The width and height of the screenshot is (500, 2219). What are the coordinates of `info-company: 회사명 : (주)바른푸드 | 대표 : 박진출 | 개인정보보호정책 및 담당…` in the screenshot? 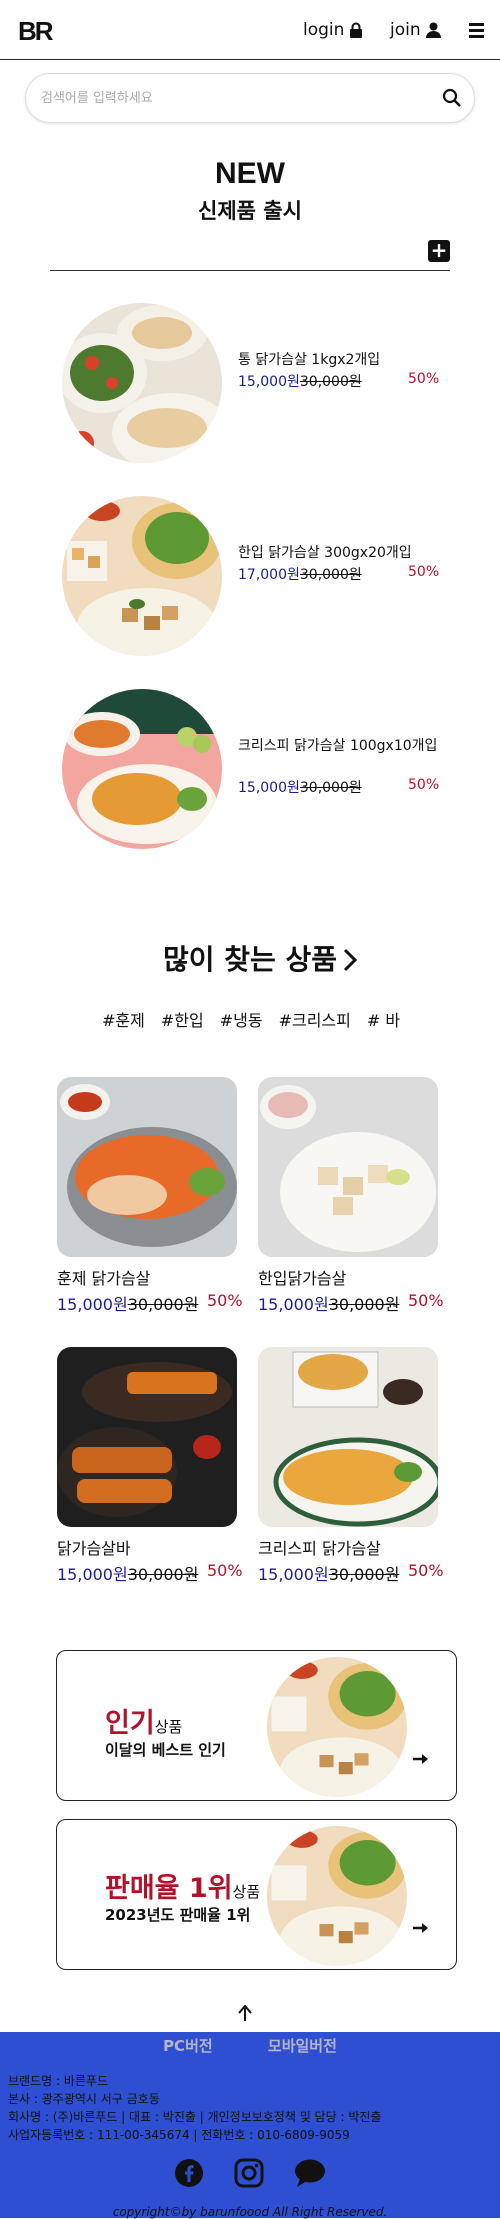 It's located at (195, 2117).